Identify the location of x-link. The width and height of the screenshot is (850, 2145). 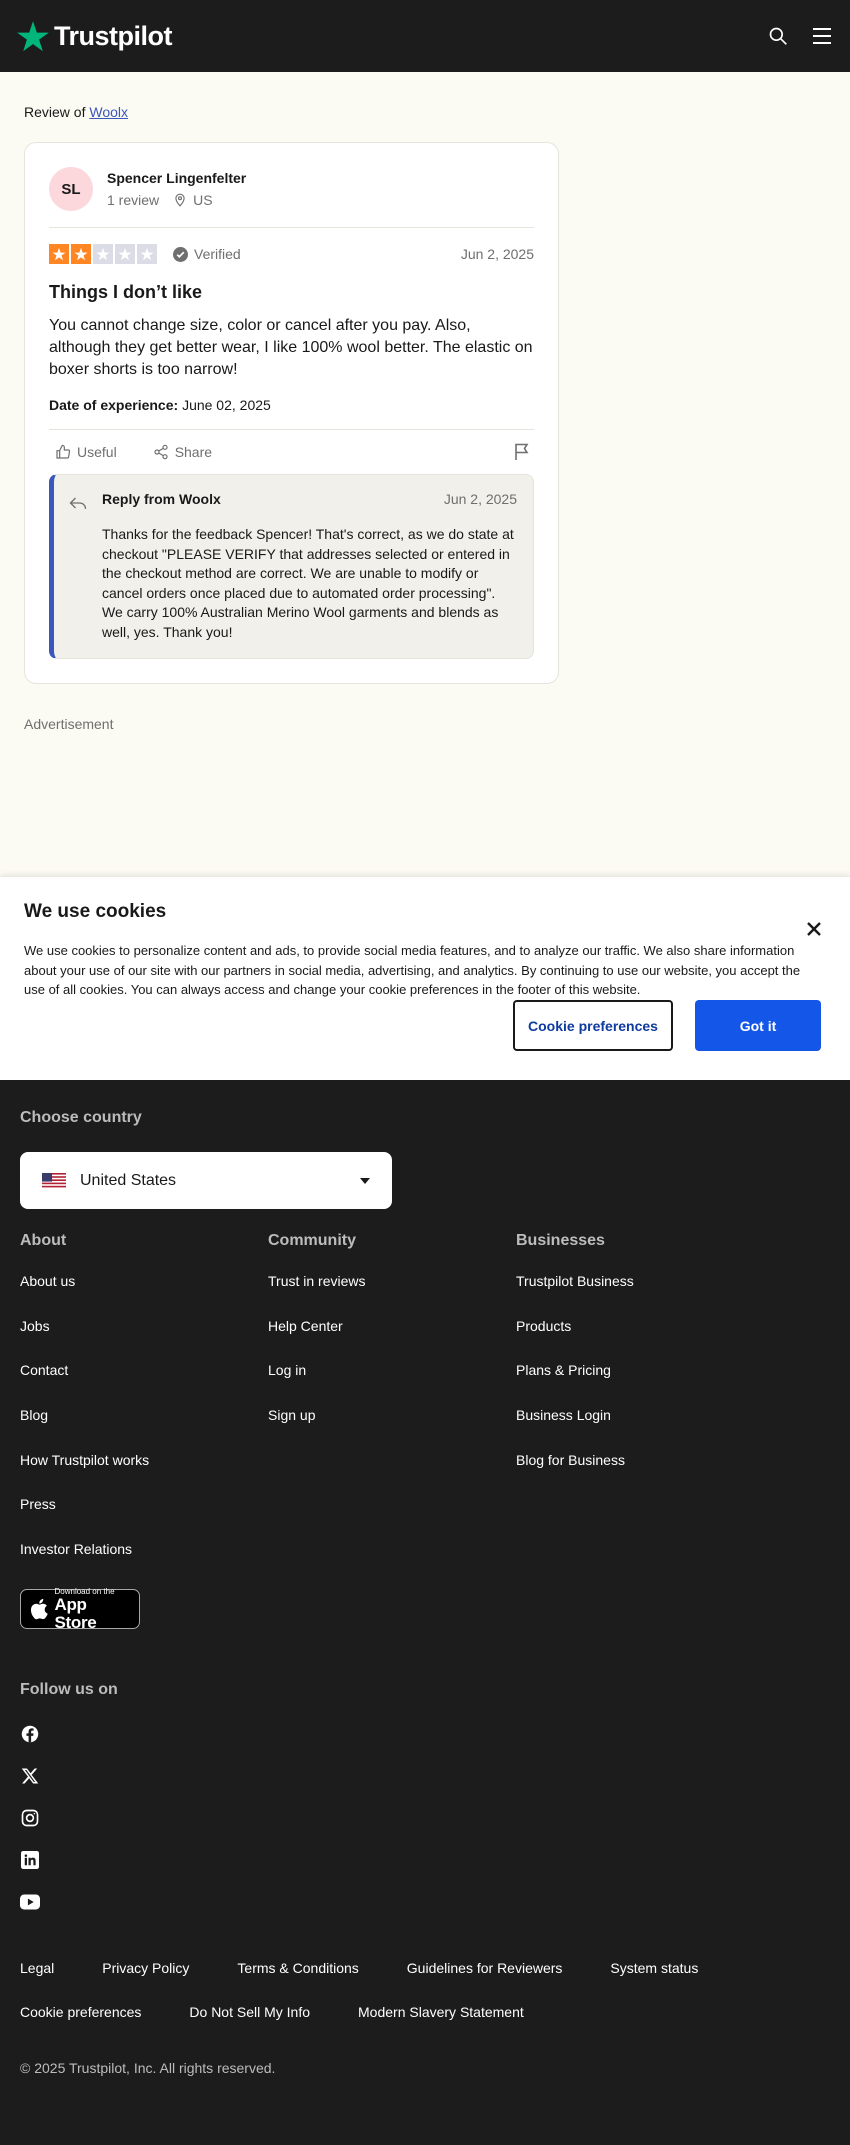
(30, 1776).